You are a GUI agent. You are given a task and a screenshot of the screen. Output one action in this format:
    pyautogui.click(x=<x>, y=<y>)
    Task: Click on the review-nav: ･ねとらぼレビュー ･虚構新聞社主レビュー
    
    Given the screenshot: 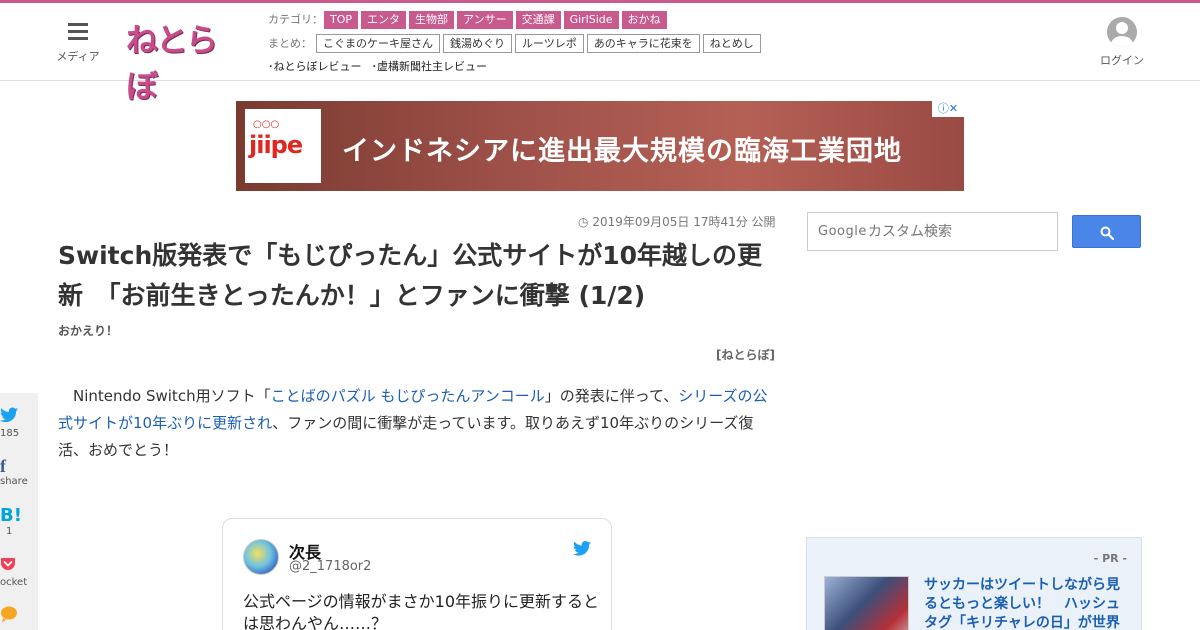 What is the action you would take?
    pyautogui.click(x=382, y=66)
    